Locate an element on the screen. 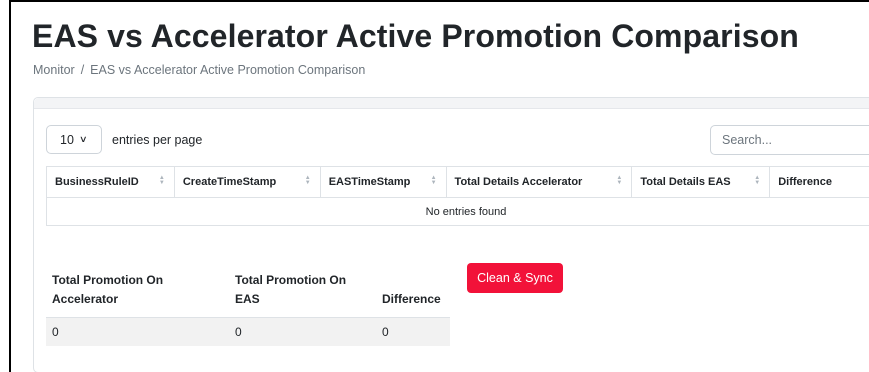 The height and width of the screenshot is (372, 869). clean-sync-button: Clean & Sync is located at coordinates (515, 278).